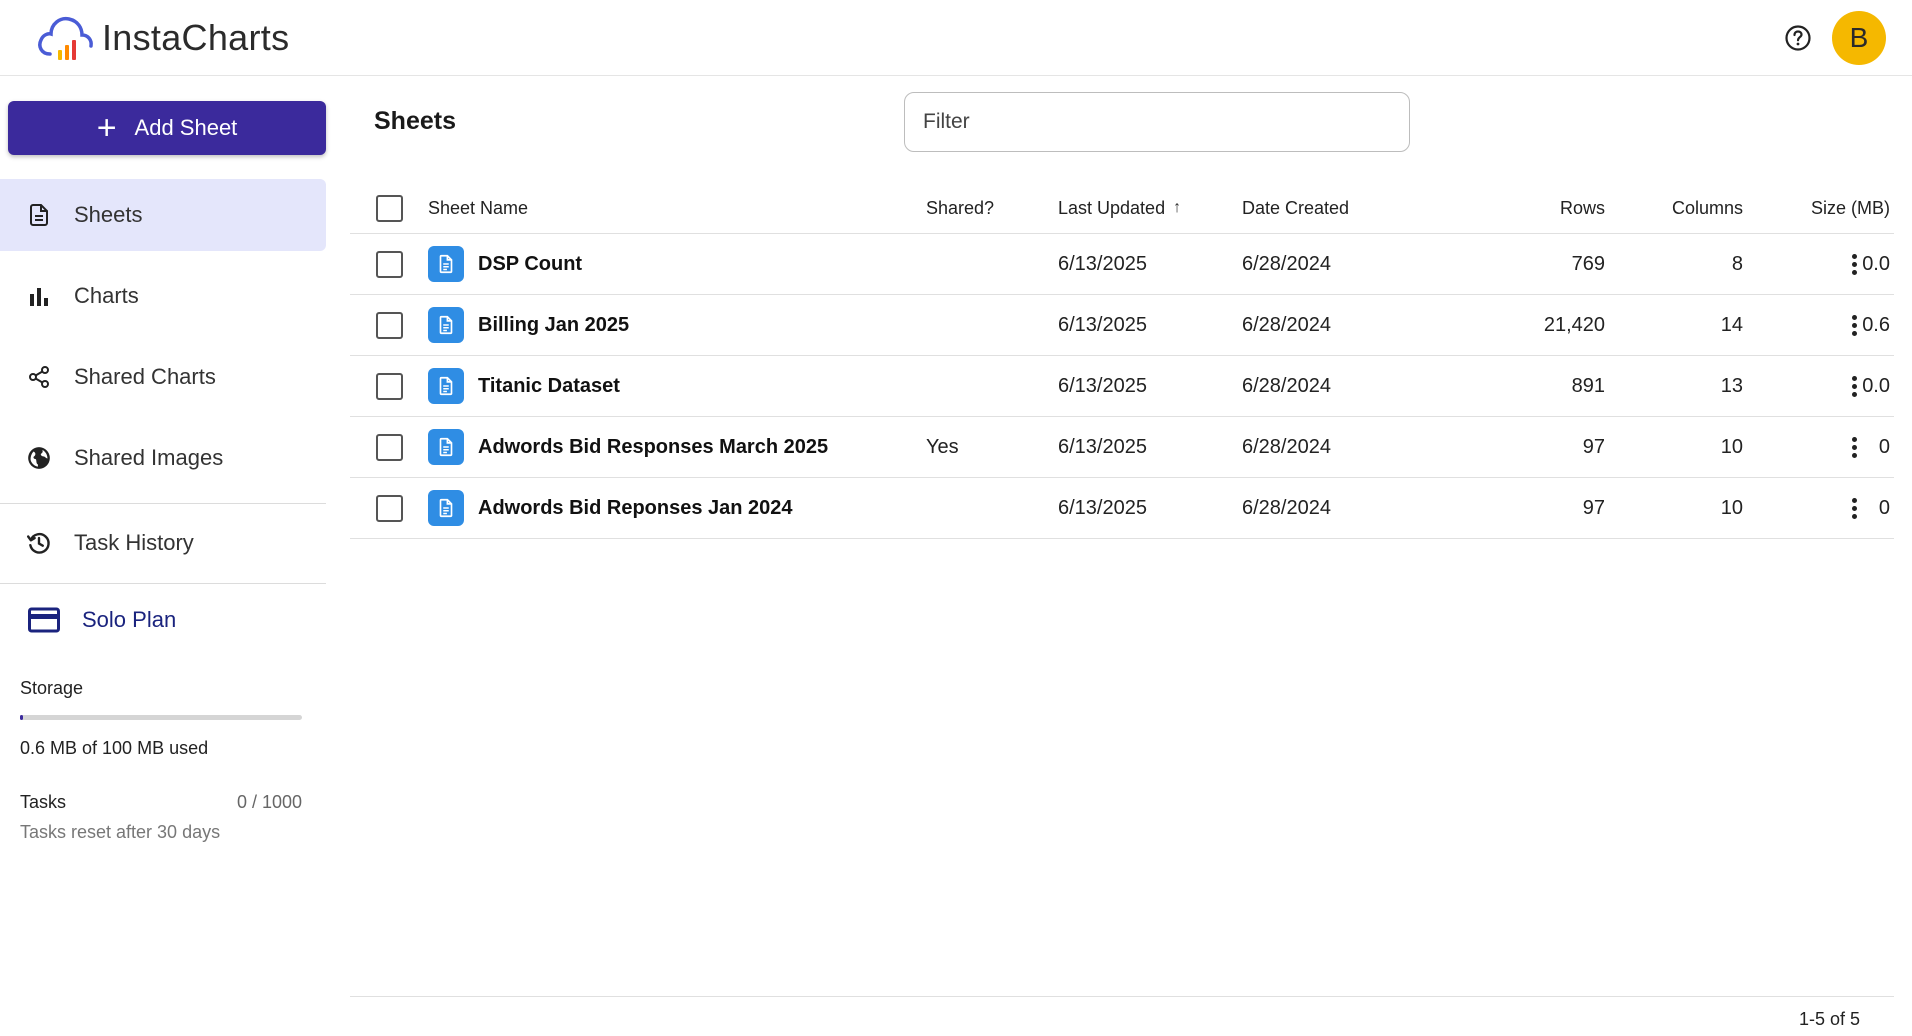 Image resolution: width=1912 pixels, height=1036 pixels. I want to click on sidebar-item-label: Shared Images, so click(149, 457).